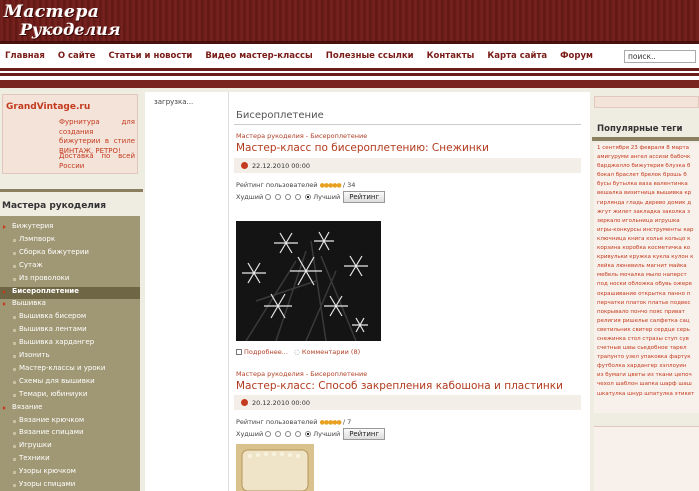 This screenshot has width=699, height=491. Describe the element at coordinates (646, 203) in the screenshot. I see `tag-line: гирлянда гладь дерево домик д` at that location.